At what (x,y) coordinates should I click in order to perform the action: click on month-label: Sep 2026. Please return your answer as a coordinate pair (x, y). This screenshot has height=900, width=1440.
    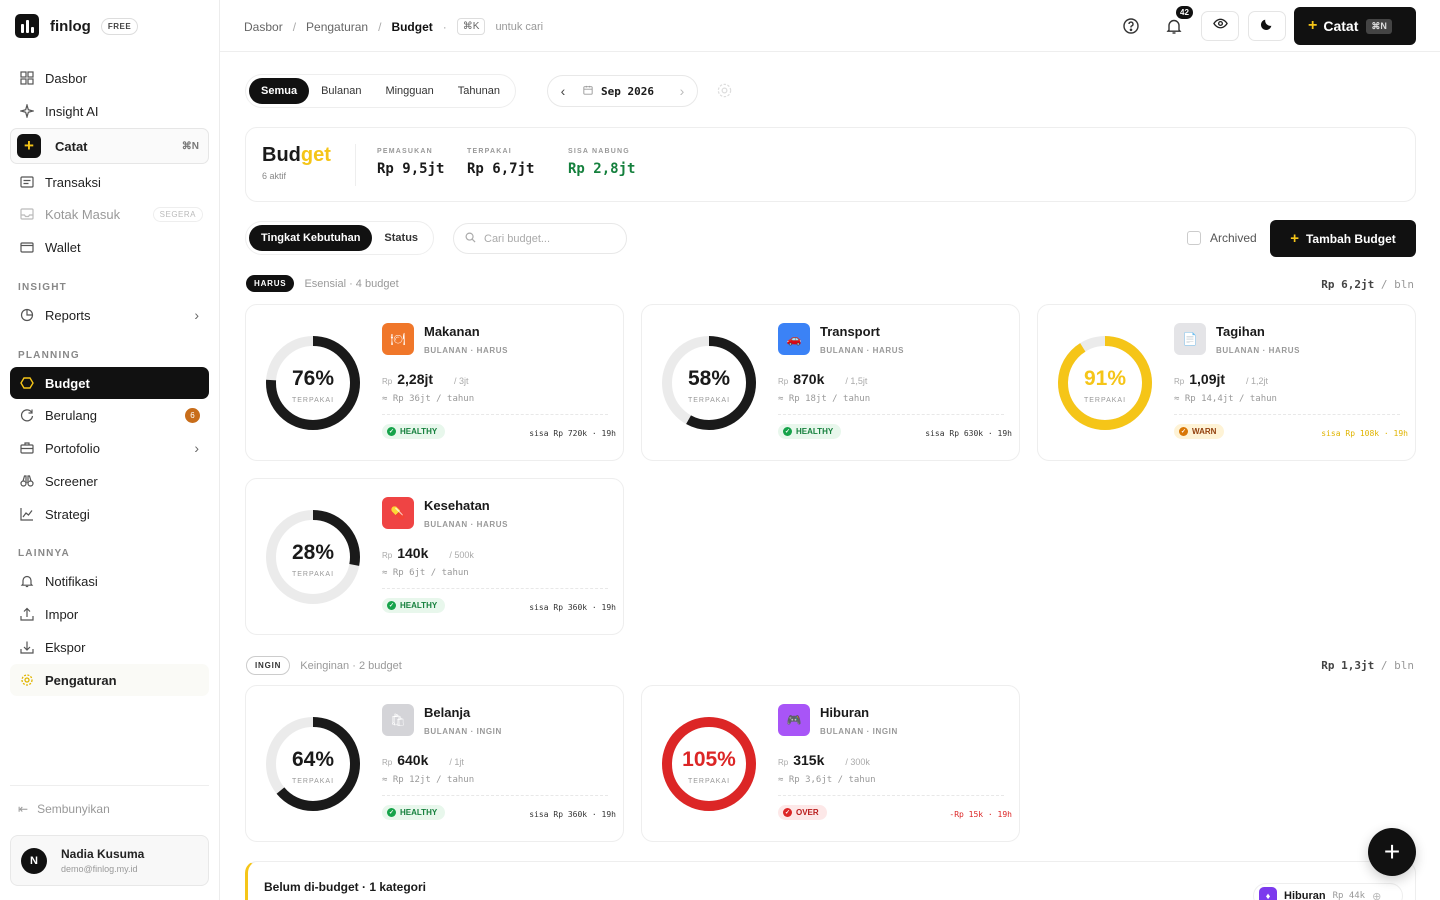
    Looking at the image, I should click on (627, 91).